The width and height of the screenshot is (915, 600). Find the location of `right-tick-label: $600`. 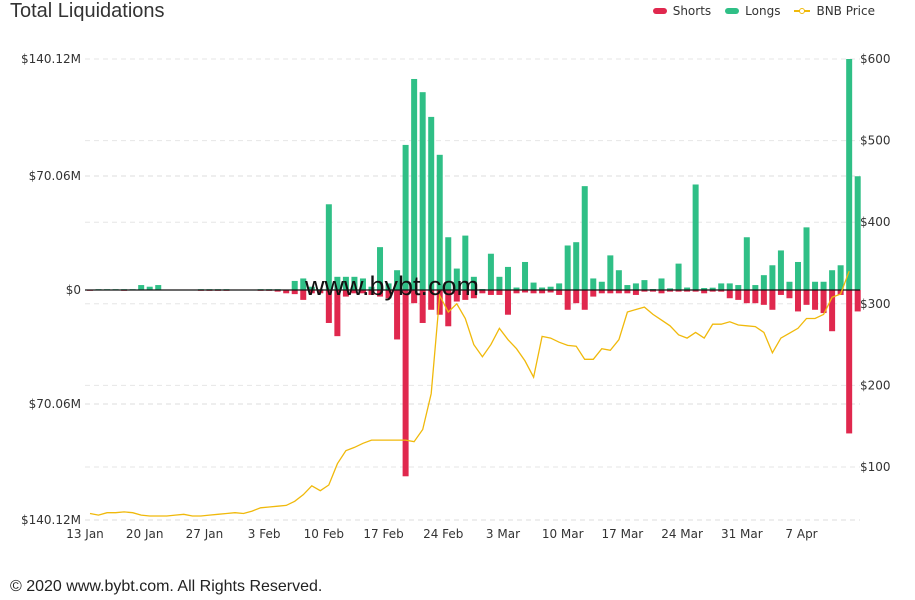

right-tick-label: $600 is located at coordinates (875, 59).